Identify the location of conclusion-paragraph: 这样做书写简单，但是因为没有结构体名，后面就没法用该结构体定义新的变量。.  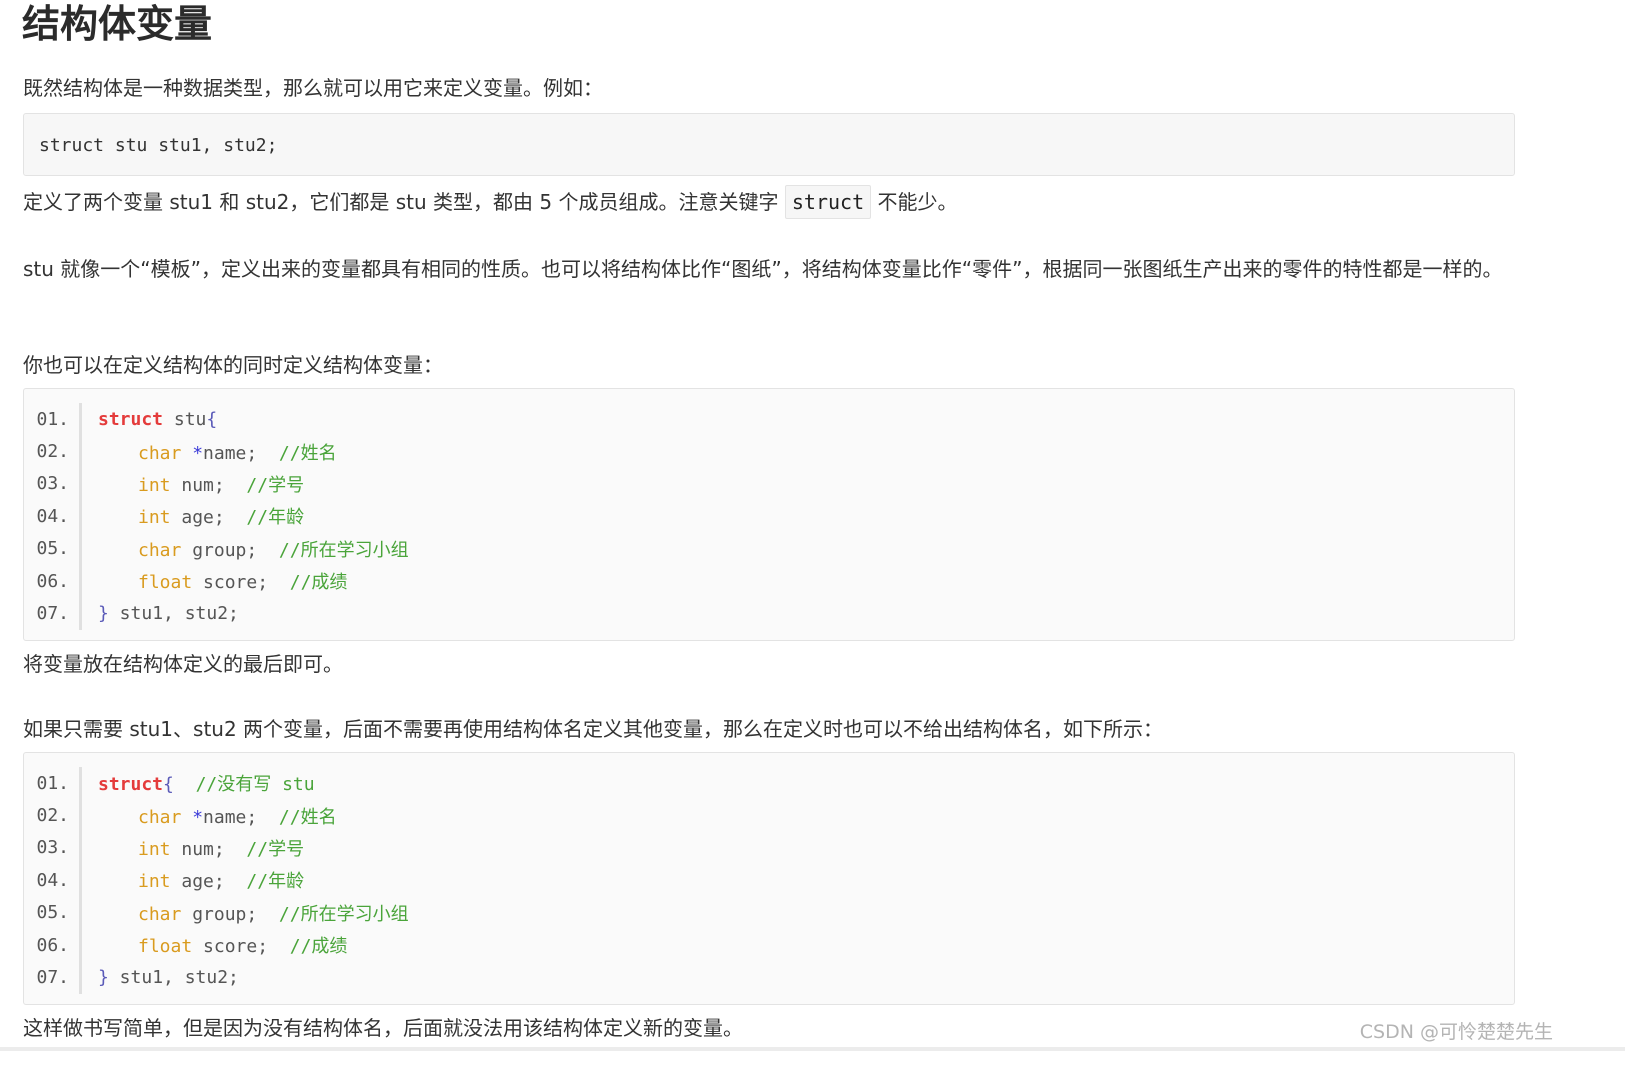
(383, 1028).